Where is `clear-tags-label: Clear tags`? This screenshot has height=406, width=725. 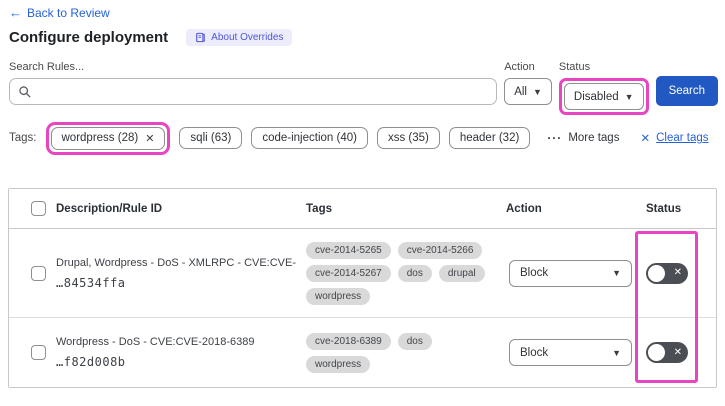 clear-tags-label: Clear tags is located at coordinates (682, 138).